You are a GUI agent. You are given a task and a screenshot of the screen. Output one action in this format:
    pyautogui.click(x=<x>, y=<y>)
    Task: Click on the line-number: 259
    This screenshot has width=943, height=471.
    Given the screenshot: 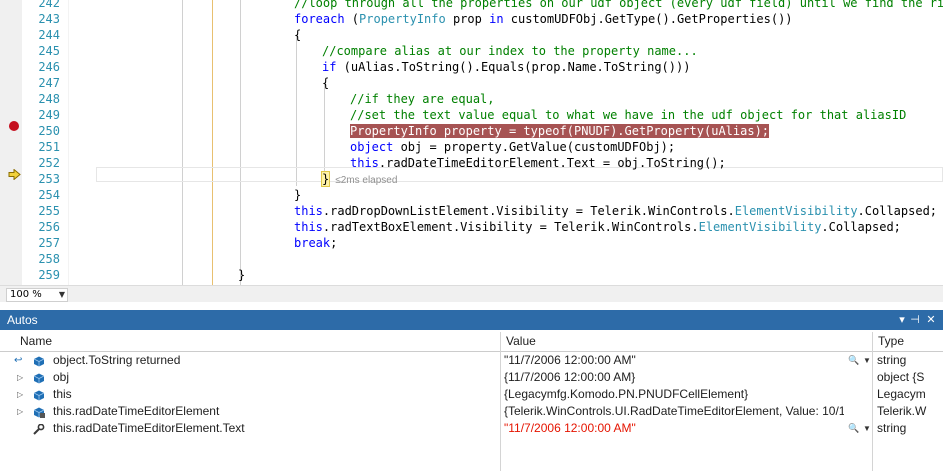 What is the action you would take?
    pyautogui.click(x=49, y=275)
    